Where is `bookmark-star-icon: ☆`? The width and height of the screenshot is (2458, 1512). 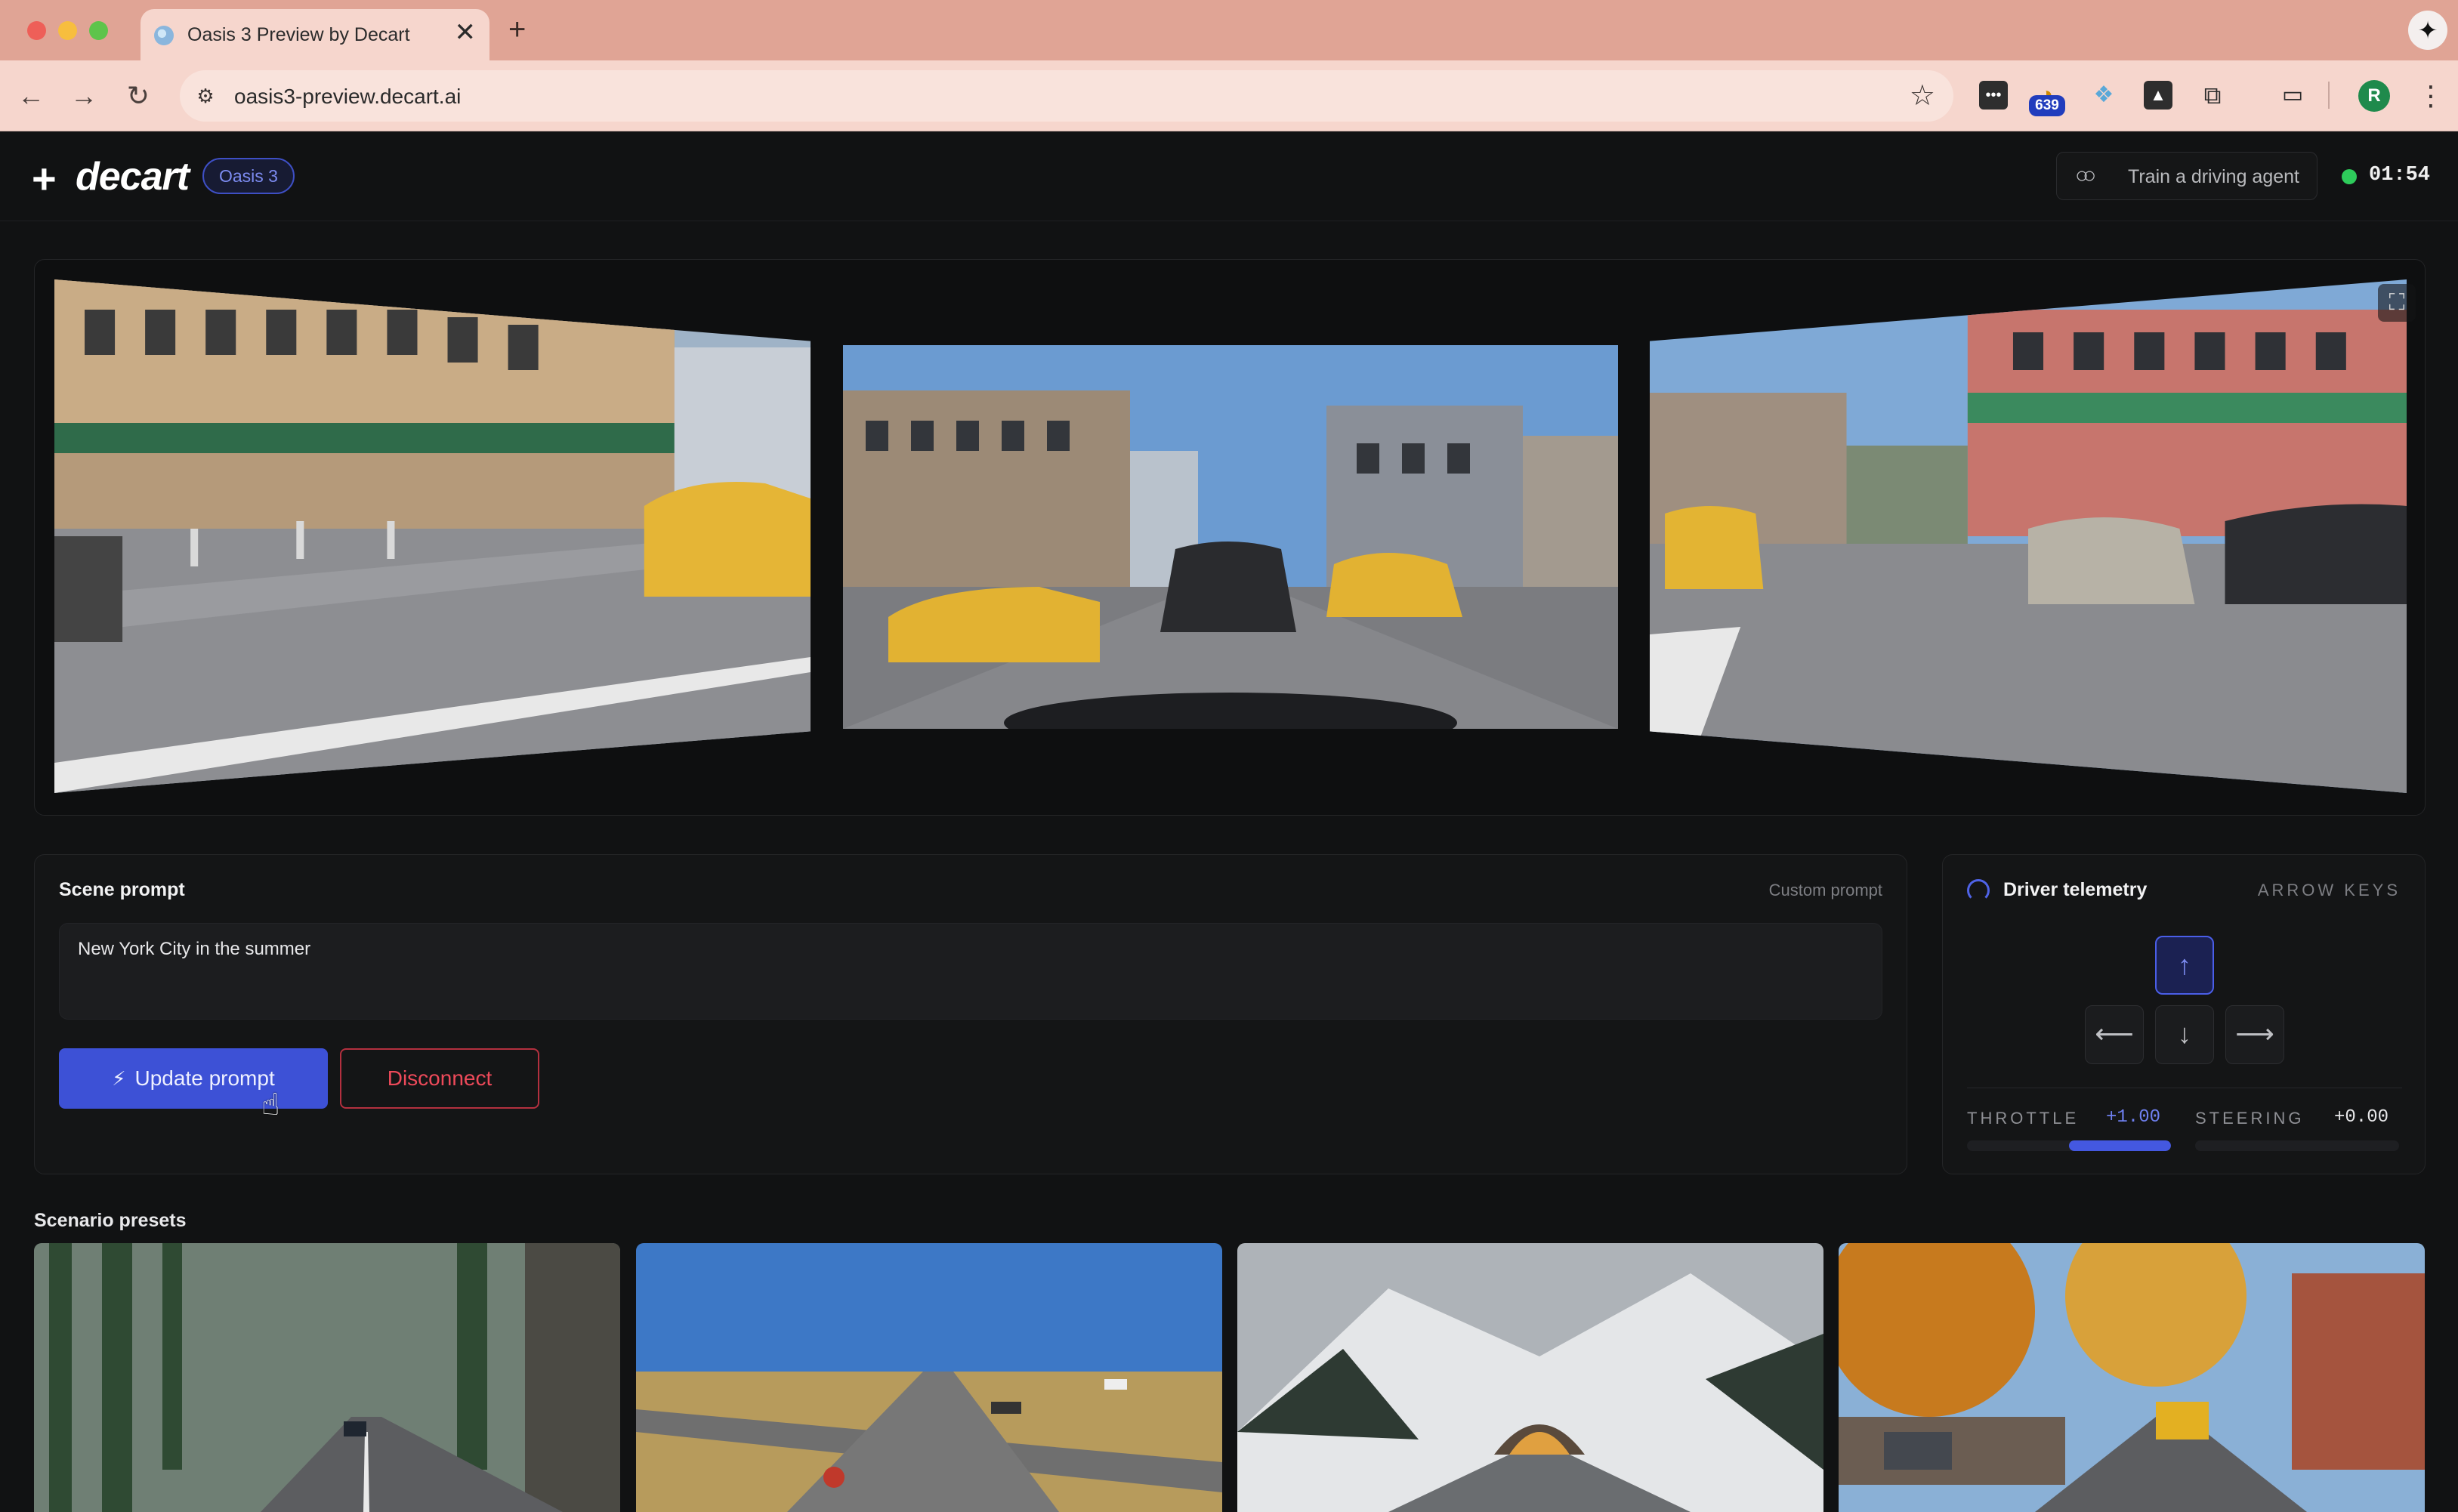
bookmark-star-icon: ☆ is located at coordinates (1922, 96).